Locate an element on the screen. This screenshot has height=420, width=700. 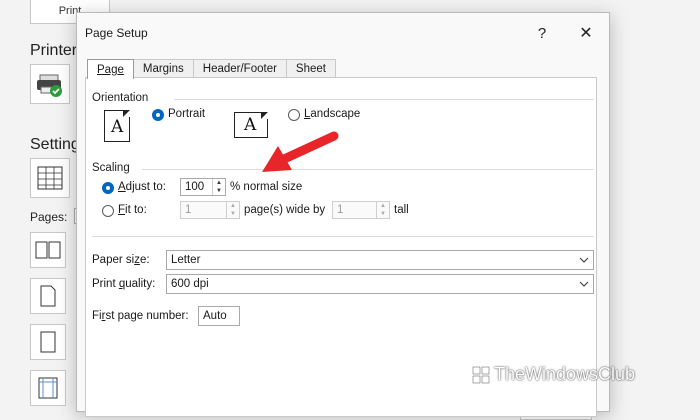
fit-wide-suffix: page(s) wide by is located at coordinates (285, 210).